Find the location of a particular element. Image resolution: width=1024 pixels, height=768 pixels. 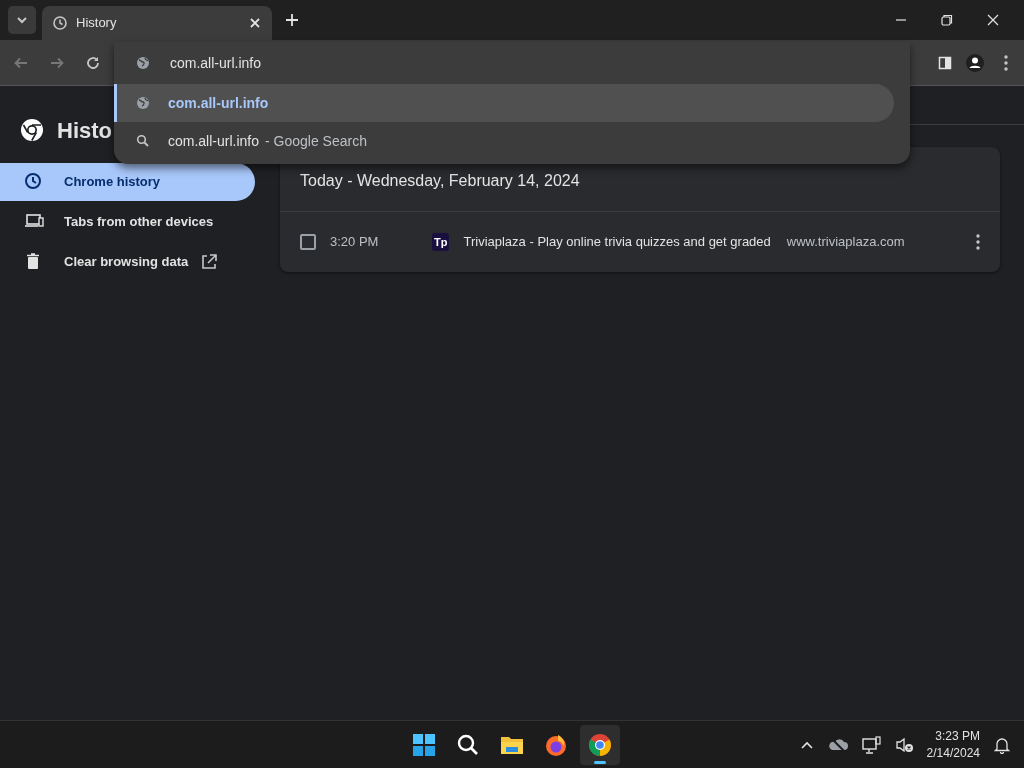

profile-icon is located at coordinates (975, 62).